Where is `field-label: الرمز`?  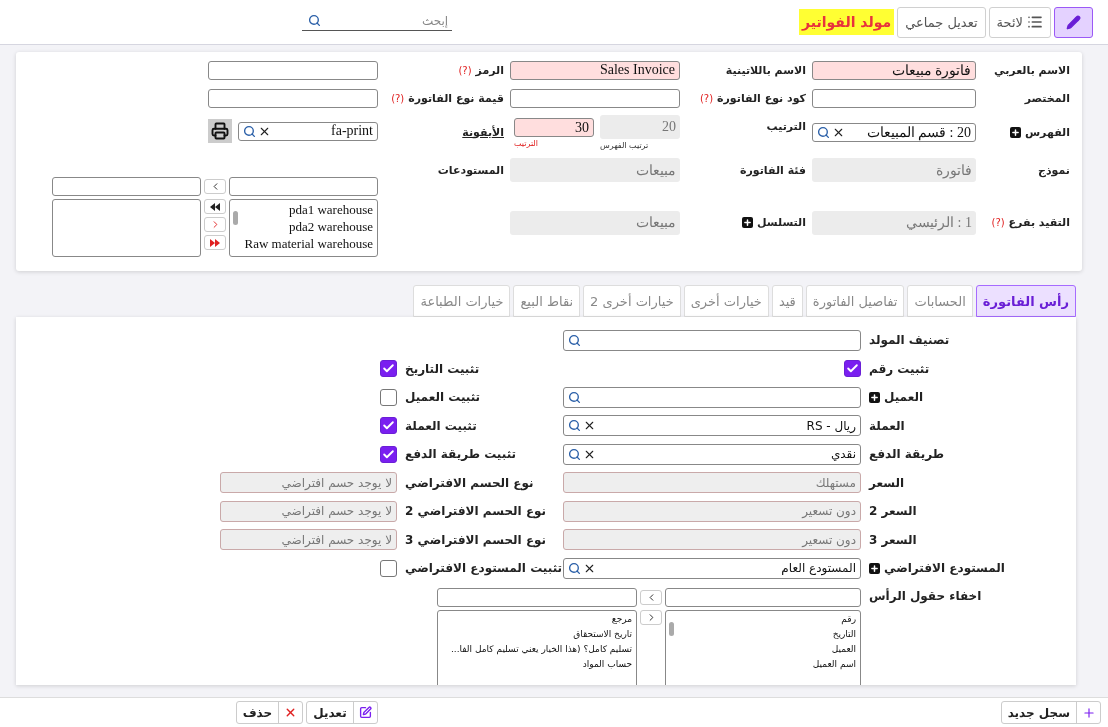 field-label: الرمز is located at coordinates (489, 70).